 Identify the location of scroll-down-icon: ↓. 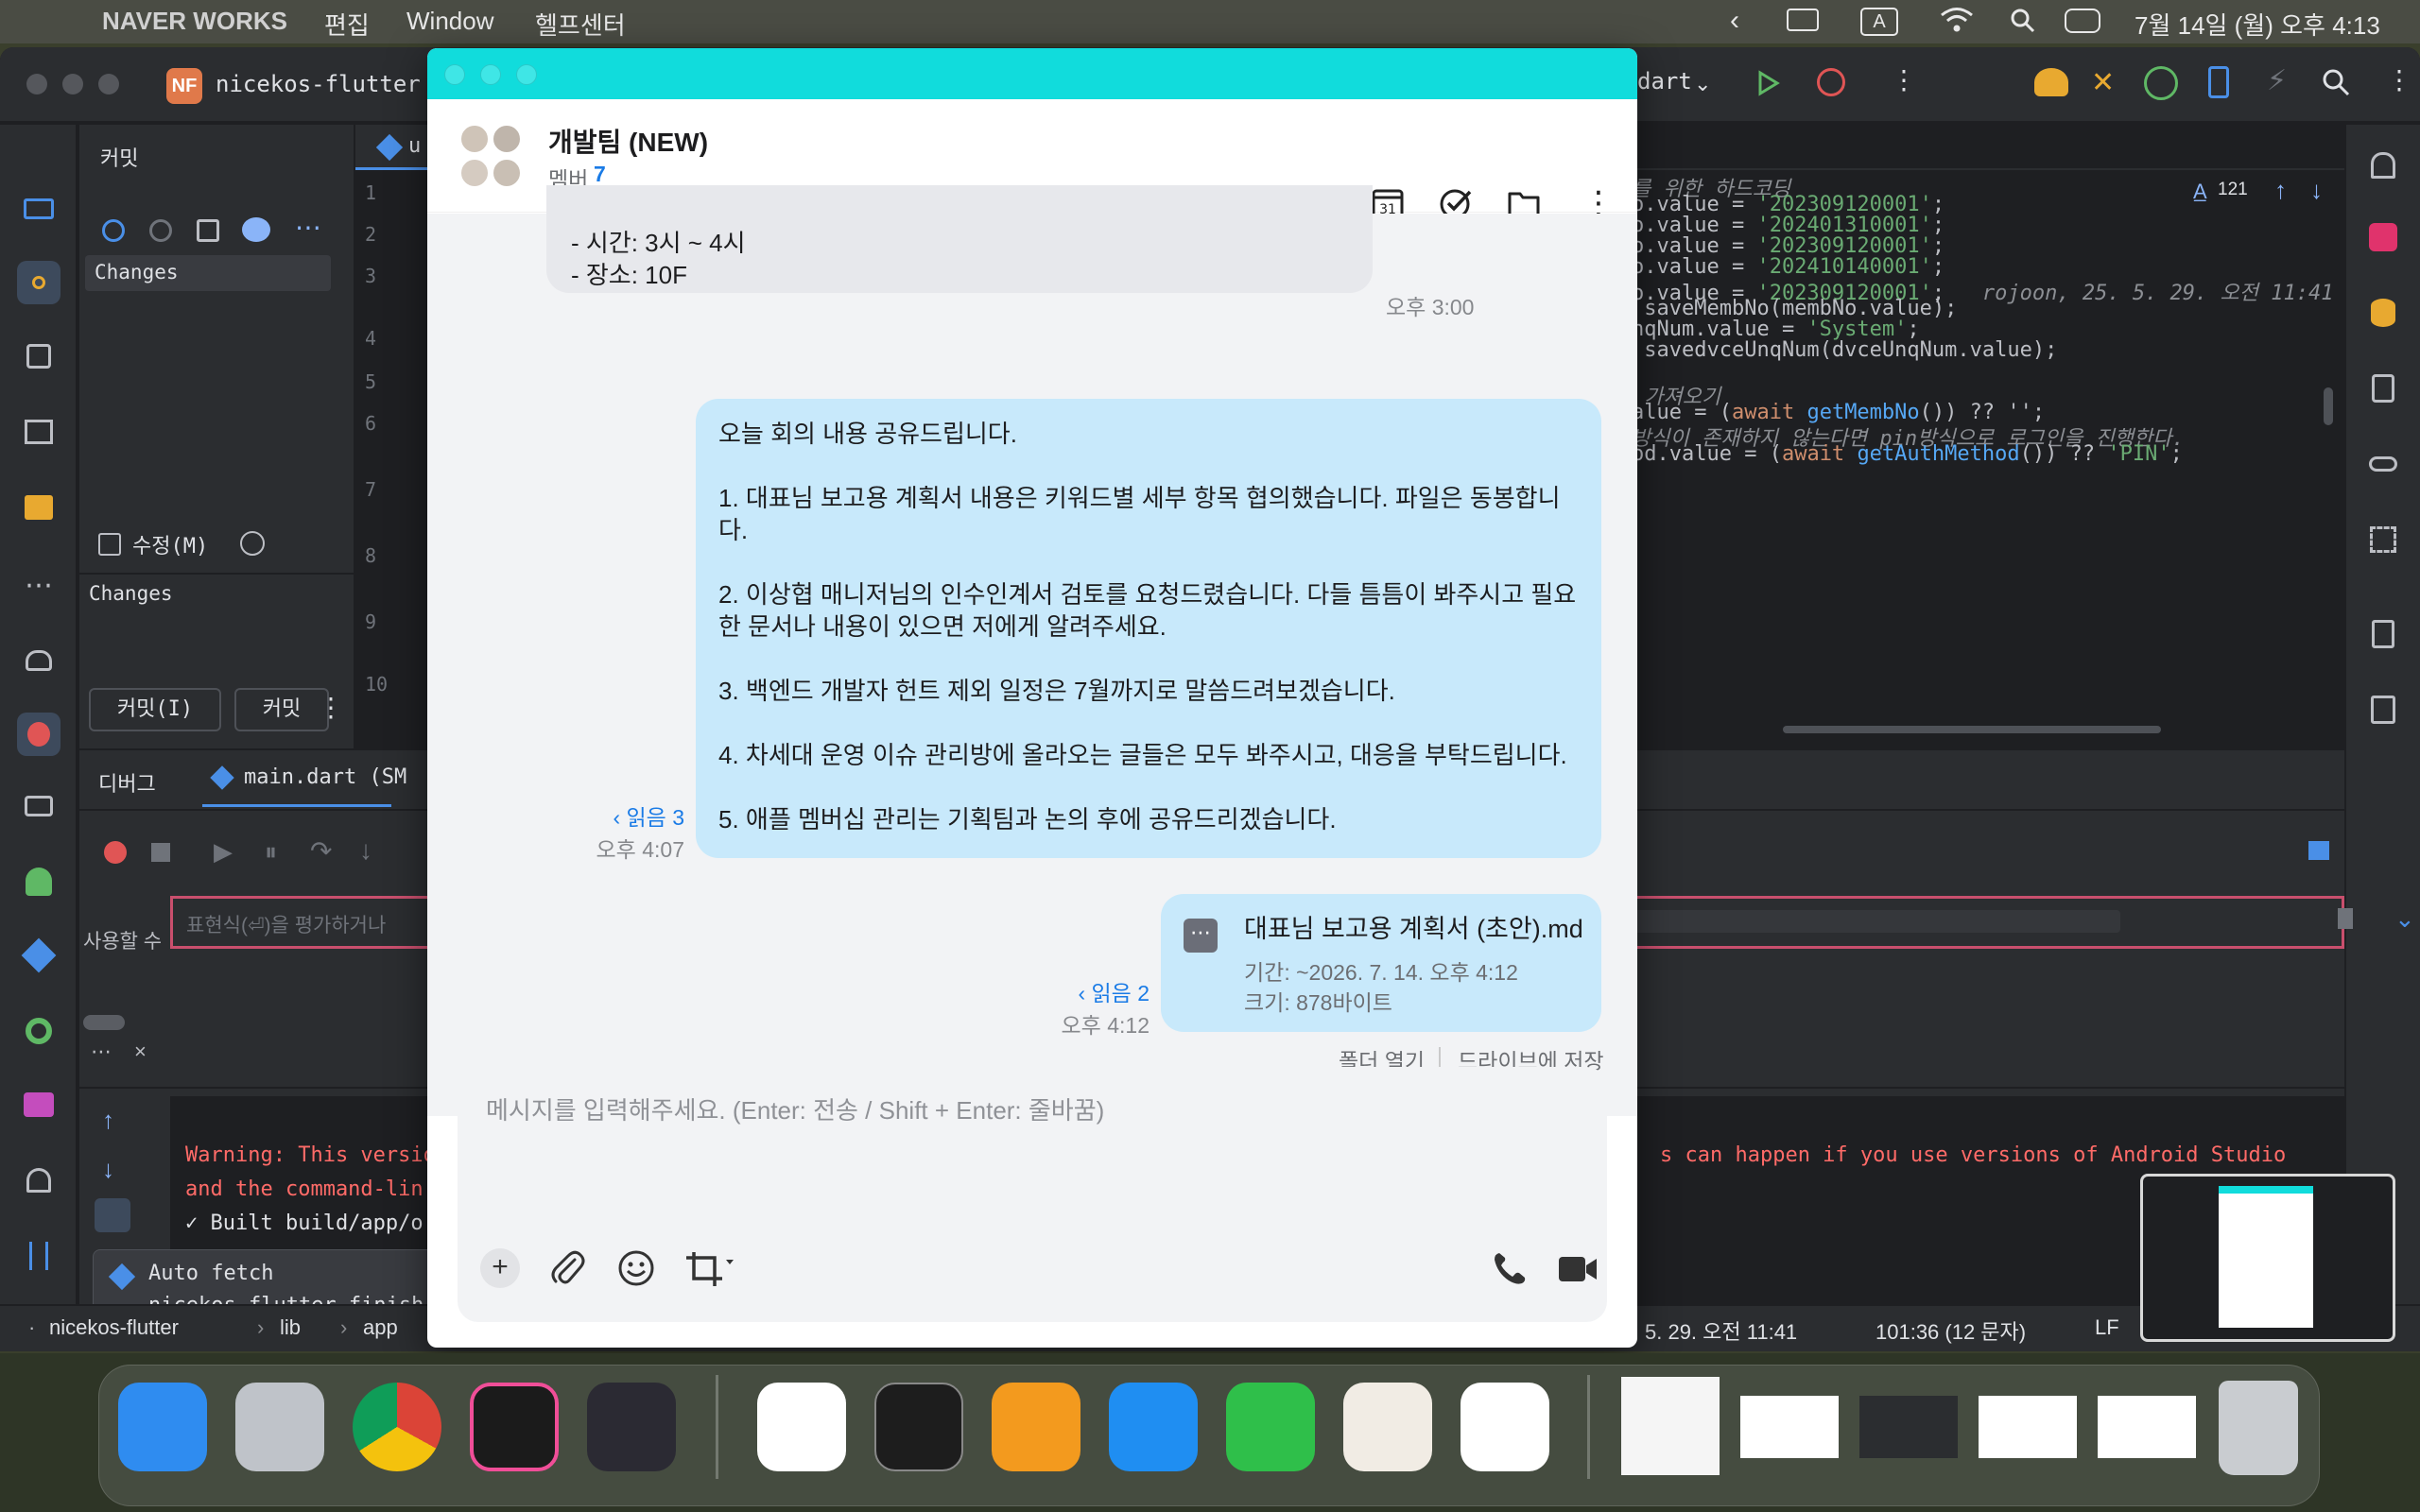
(108, 1169).